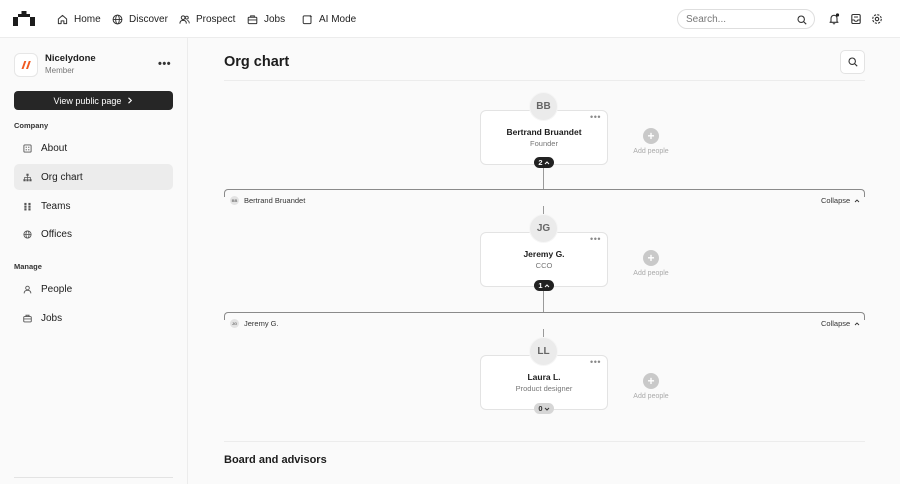  I want to click on sidebar-item-org-chart-label: Org chart, so click(62, 177).